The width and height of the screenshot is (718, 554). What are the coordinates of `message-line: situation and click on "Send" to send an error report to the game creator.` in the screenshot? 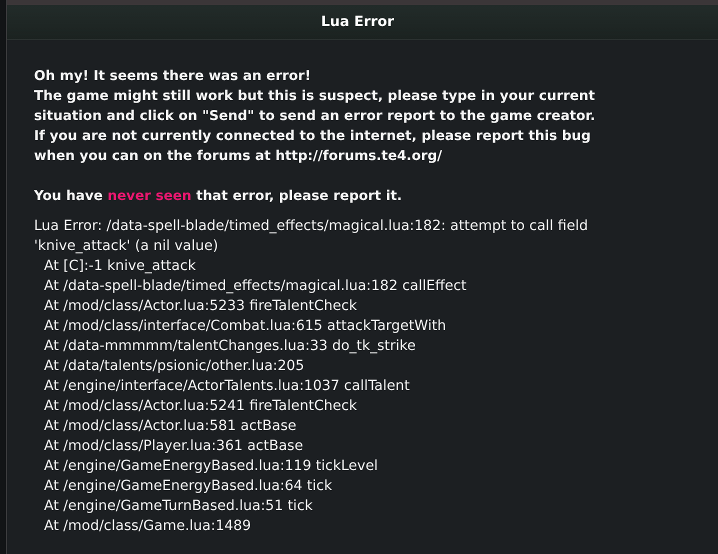 It's located at (315, 116).